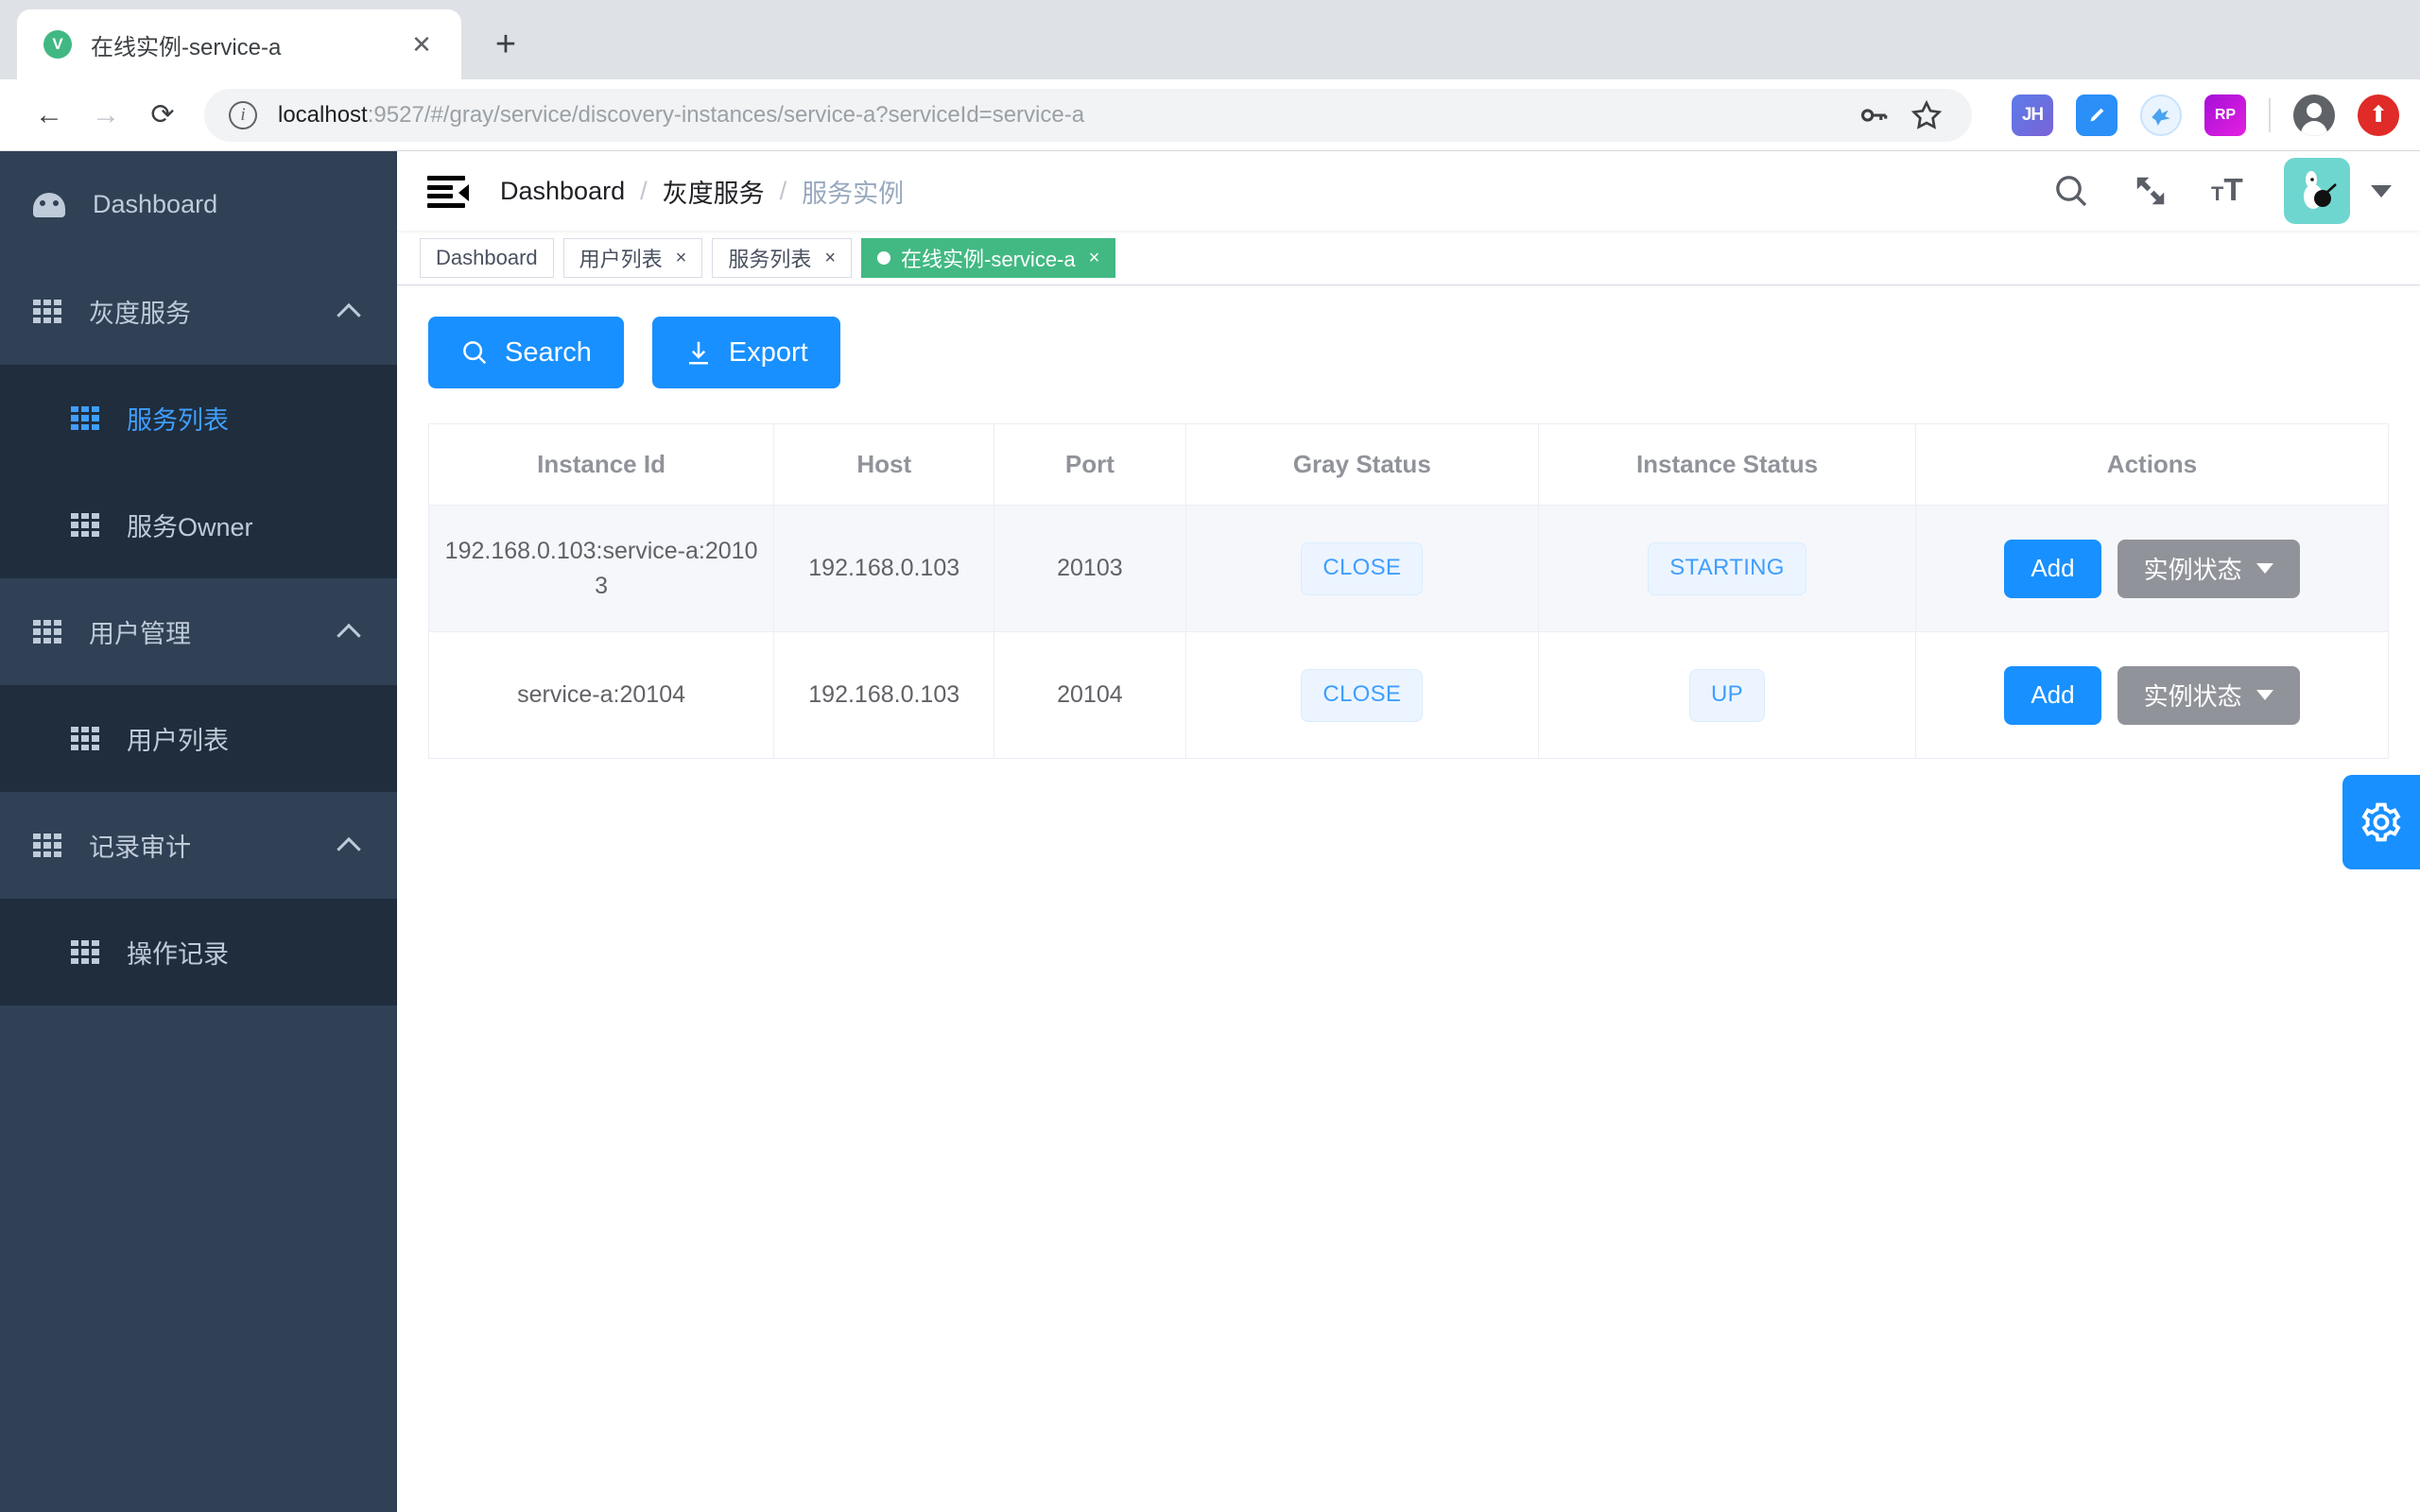 Image resolution: width=2420 pixels, height=1512 pixels. I want to click on cell-actions: Add 实例状态, so click(2152, 568).